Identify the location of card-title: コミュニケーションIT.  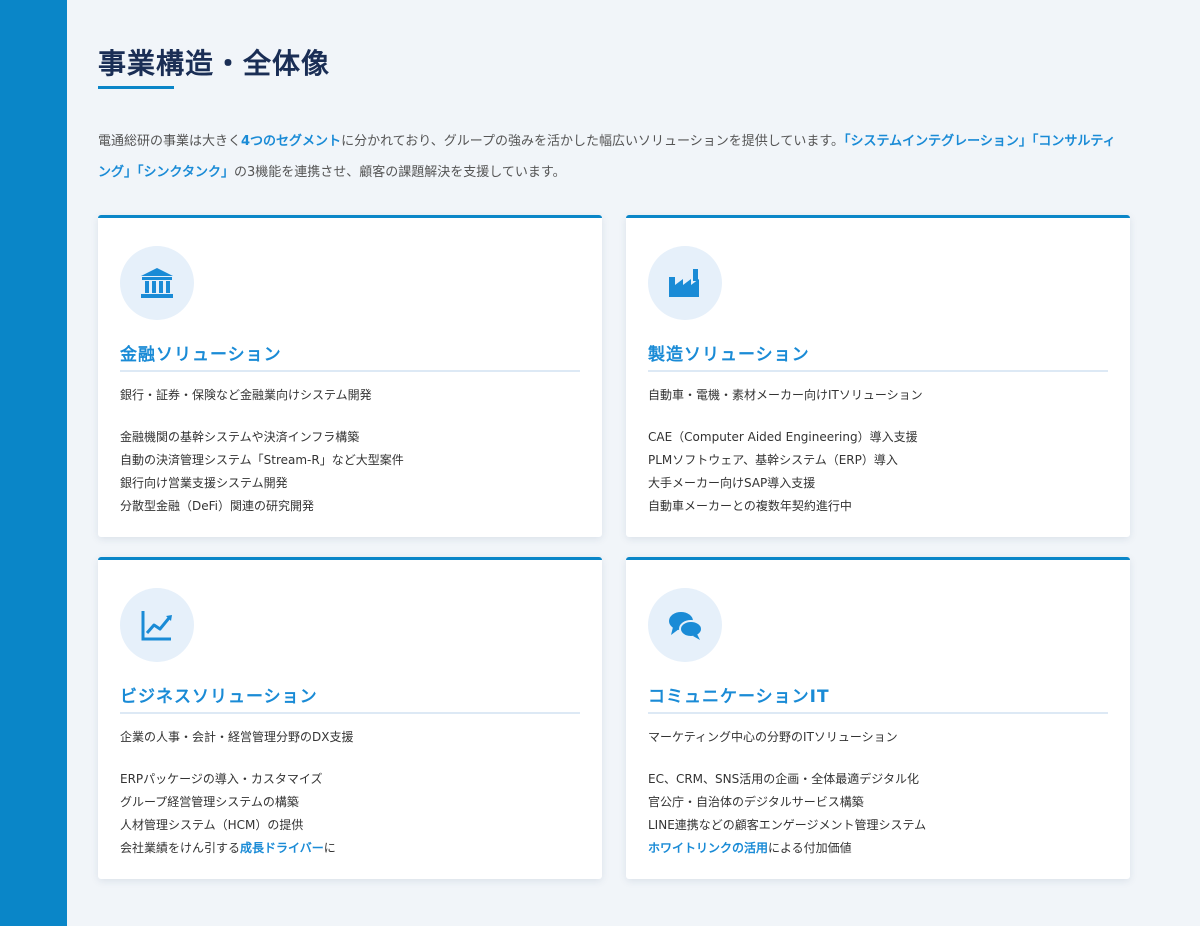
(739, 697).